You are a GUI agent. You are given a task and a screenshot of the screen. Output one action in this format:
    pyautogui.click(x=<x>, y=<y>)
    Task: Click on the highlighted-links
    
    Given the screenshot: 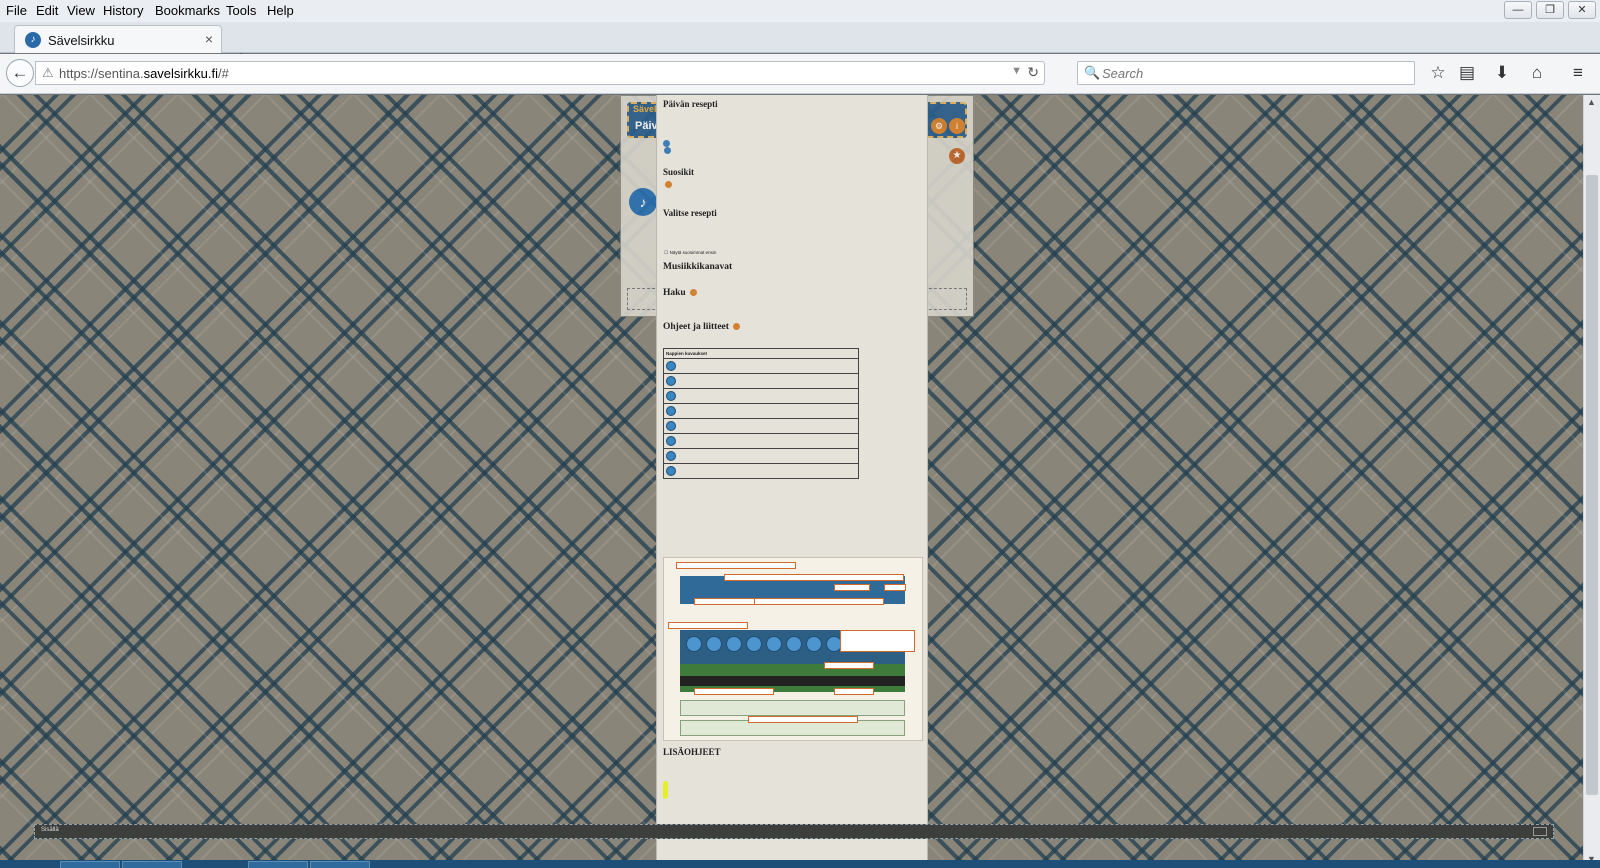 What is the action you would take?
    pyautogui.click(x=666, y=790)
    